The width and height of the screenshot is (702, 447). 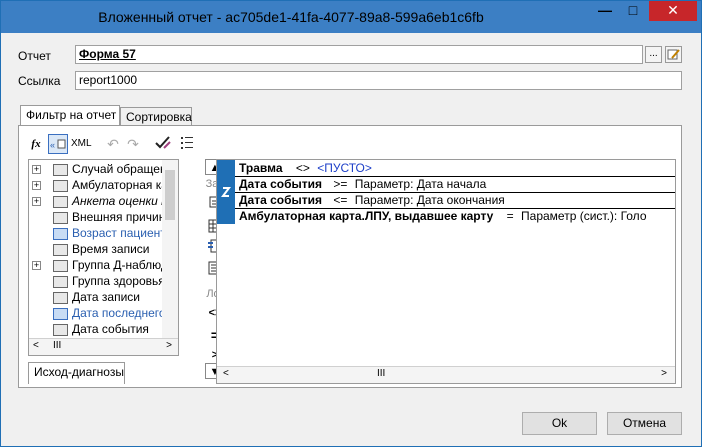 What do you see at coordinates (344, 168) in the screenshot?
I see `condition-value: <ПУСТО>` at bounding box center [344, 168].